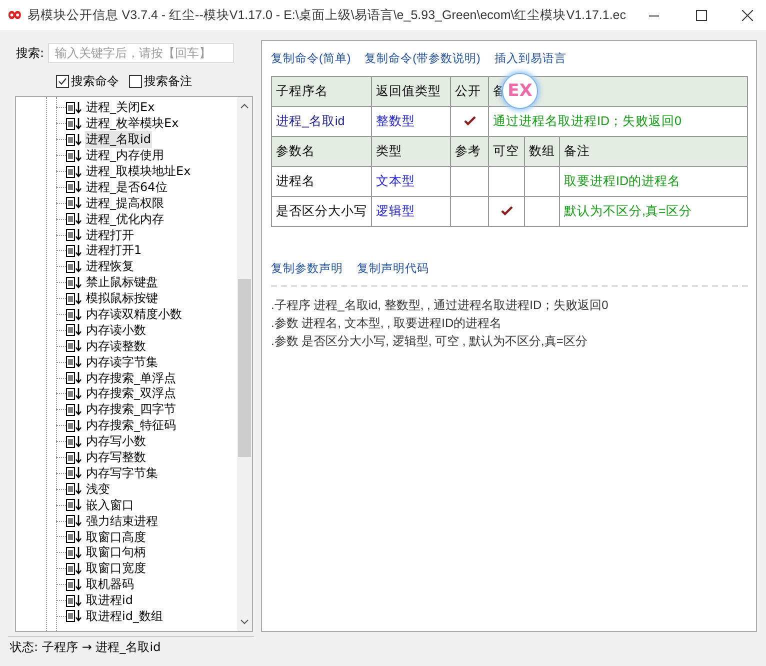 The image size is (766, 666). Describe the element at coordinates (411, 181) in the screenshot. I see `table-cell: 文本型` at that location.